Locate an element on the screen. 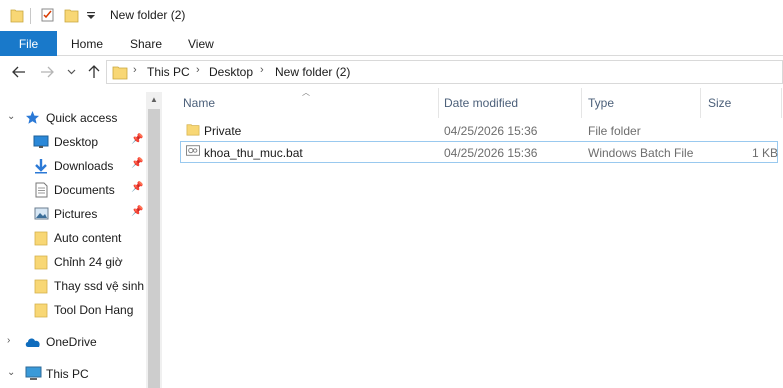  sidebar-item-this-pc: ⌄ This PC is located at coordinates (73, 374).